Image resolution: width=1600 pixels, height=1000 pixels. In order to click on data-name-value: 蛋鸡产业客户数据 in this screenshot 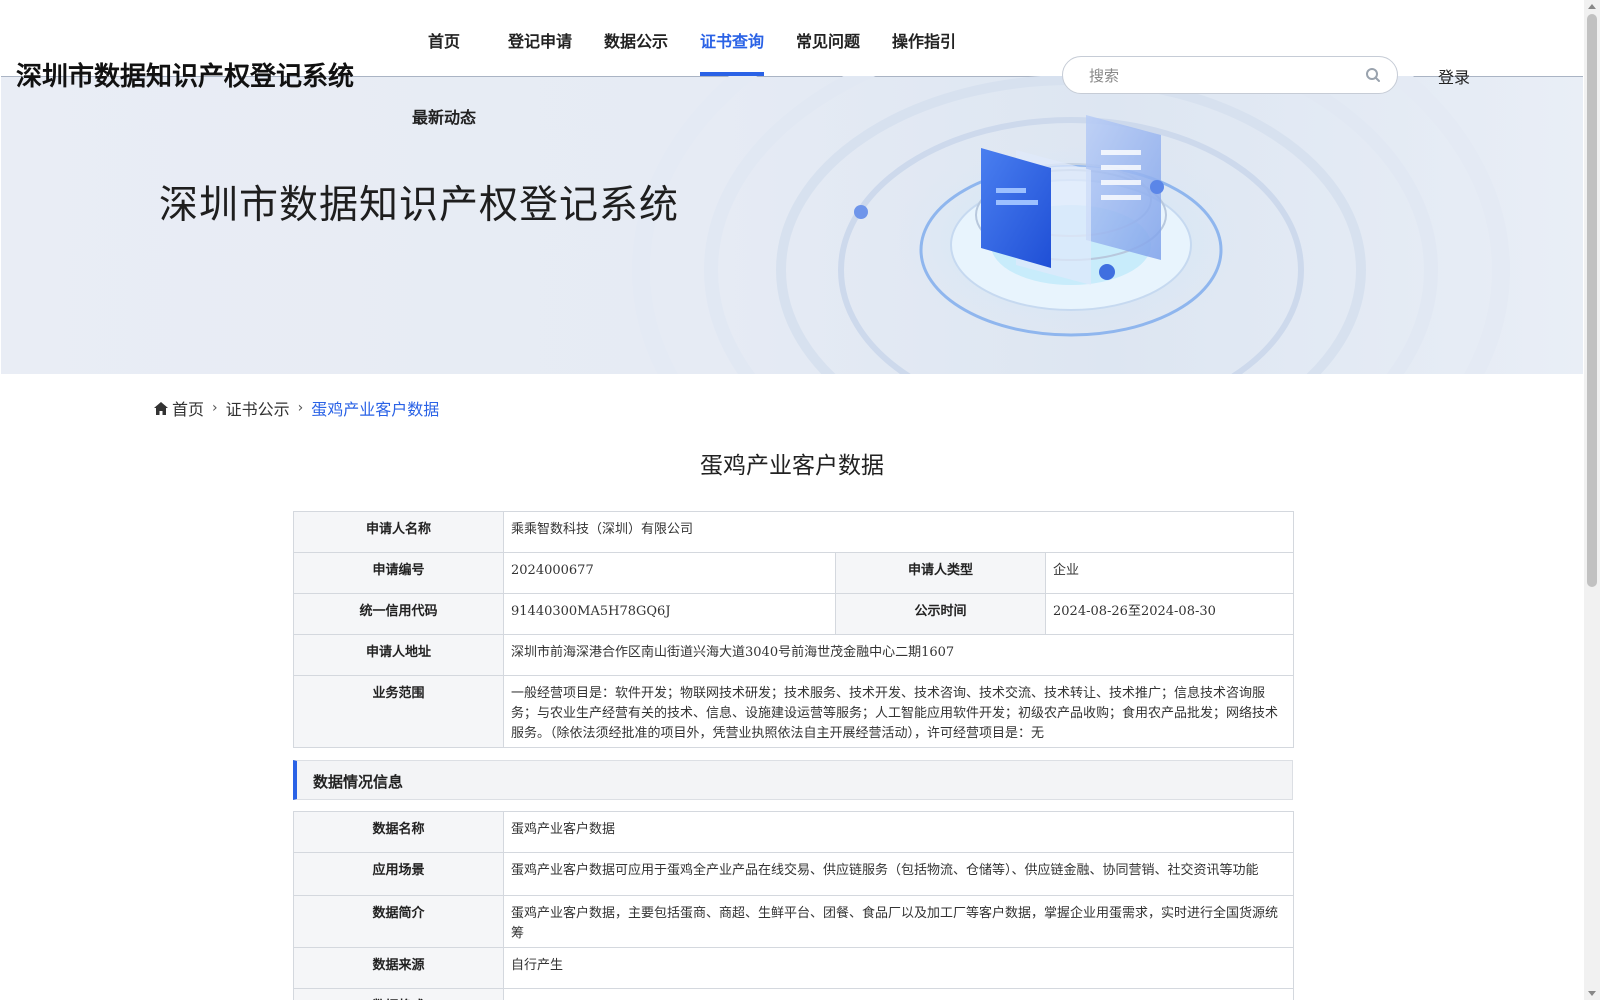, I will do `click(898, 832)`.